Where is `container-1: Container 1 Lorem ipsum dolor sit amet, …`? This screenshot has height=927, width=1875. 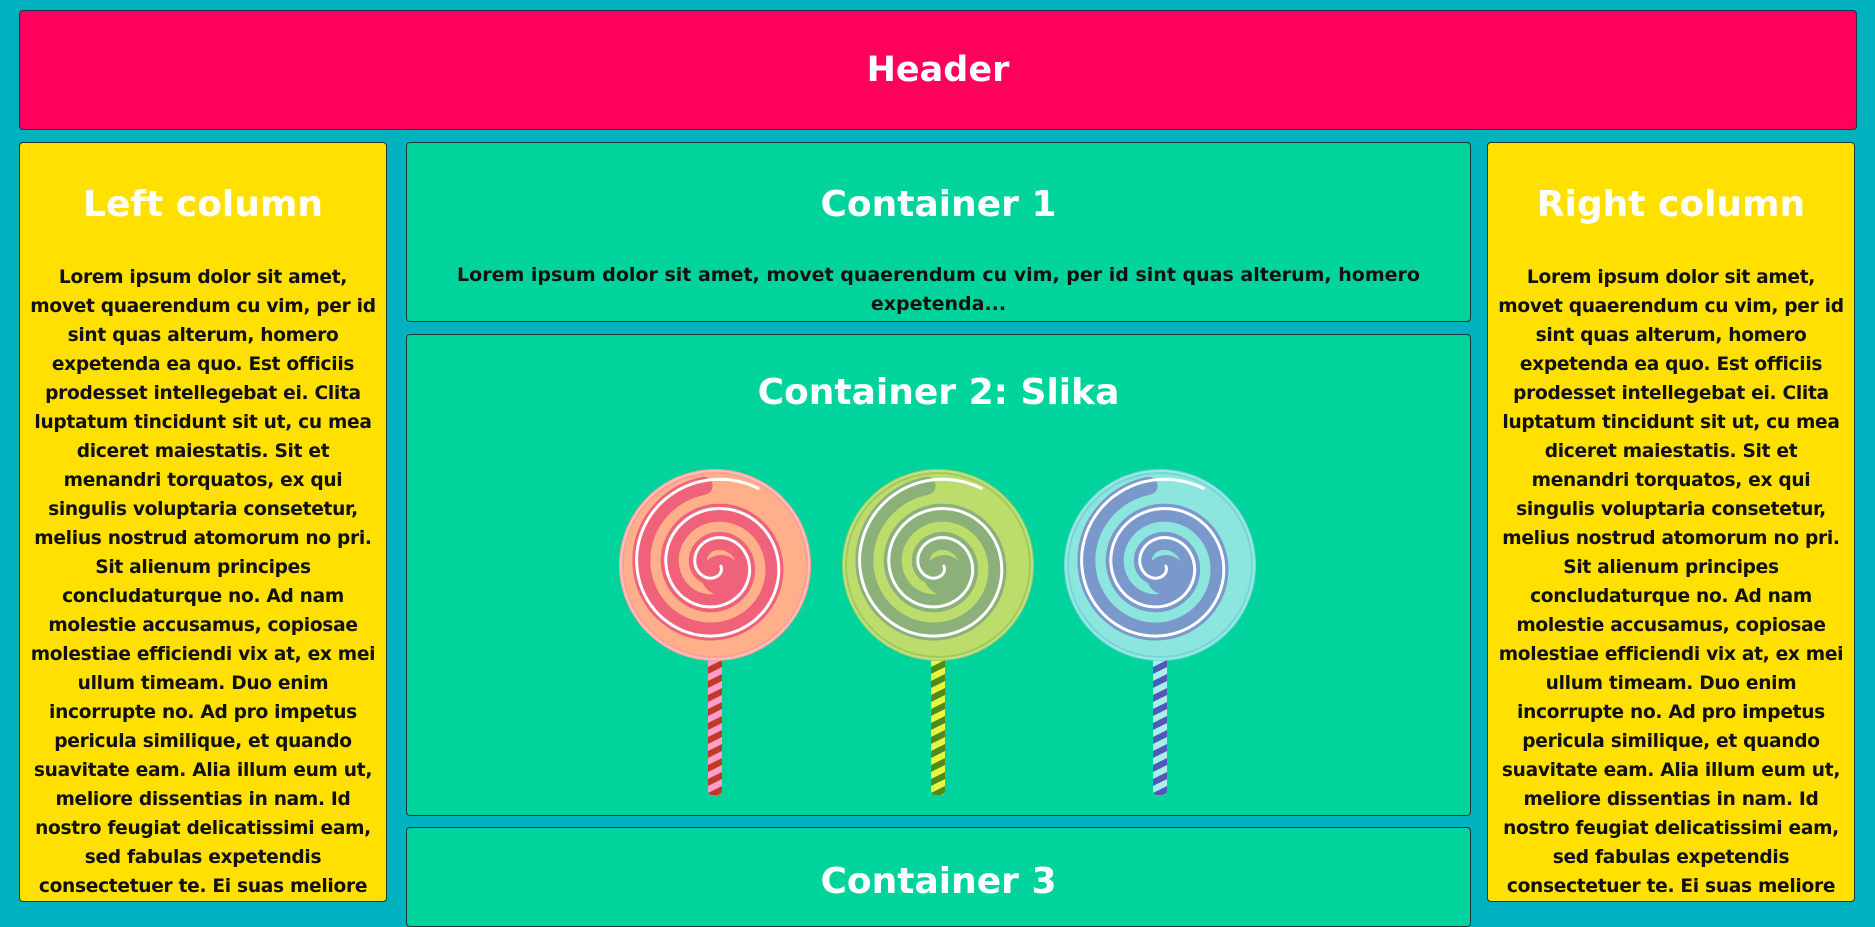 container-1: Container 1 Lorem ipsum dolor sit amet, … is located at coordinates (938, 232).